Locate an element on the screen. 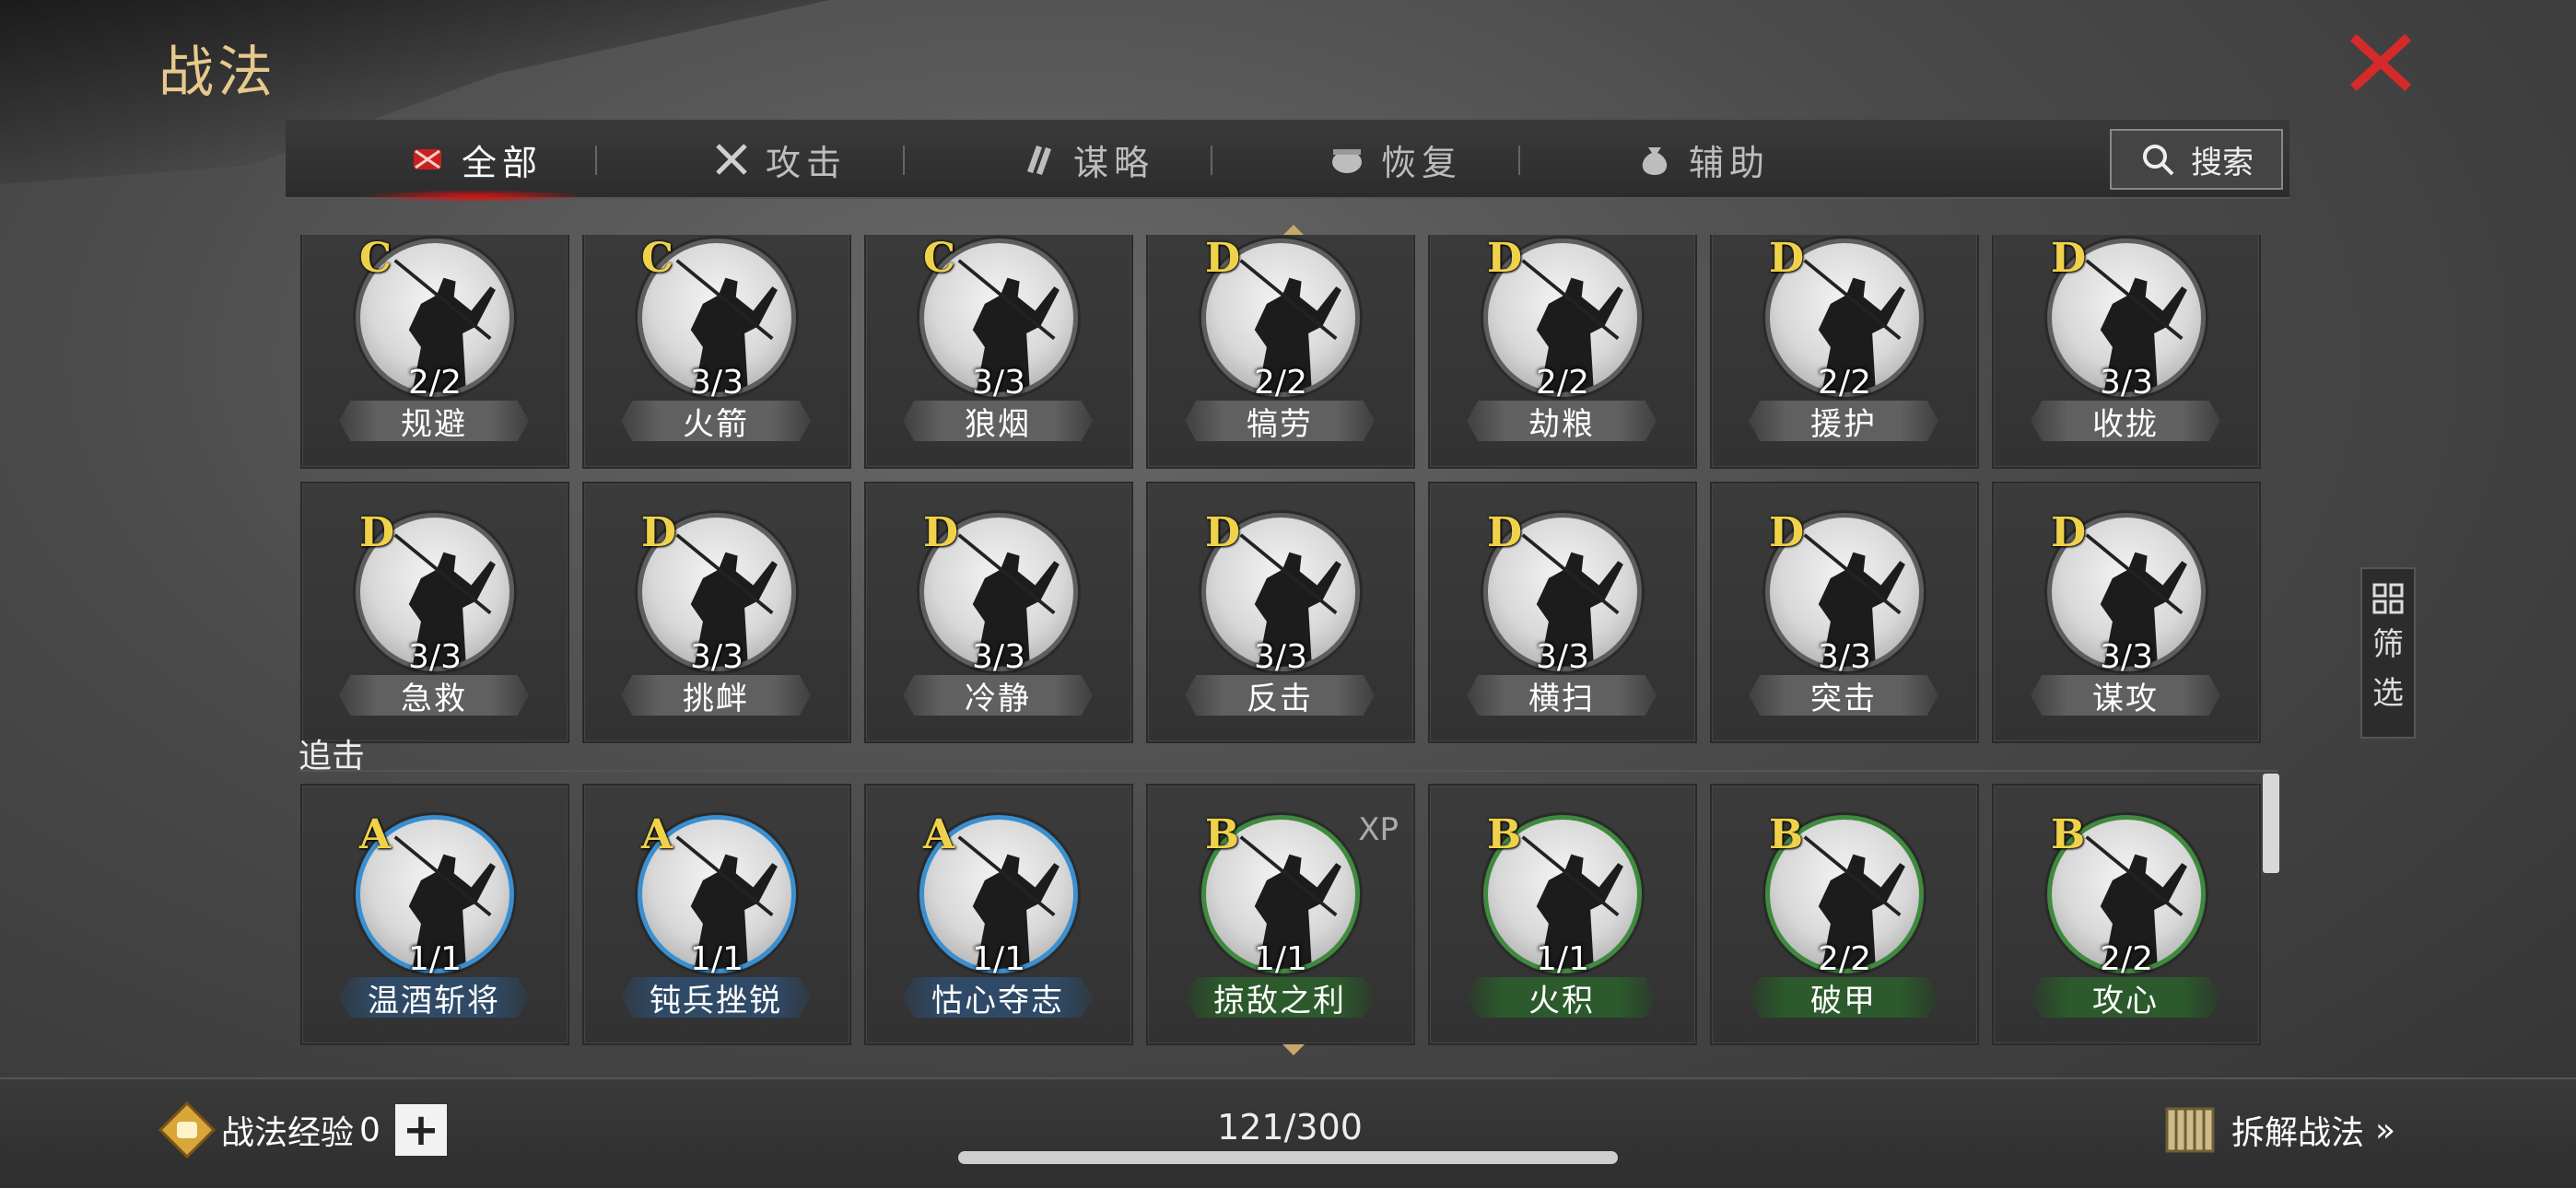  tactic-card: A 1/1 怙心夺志 is located at coordinates (998, 914).